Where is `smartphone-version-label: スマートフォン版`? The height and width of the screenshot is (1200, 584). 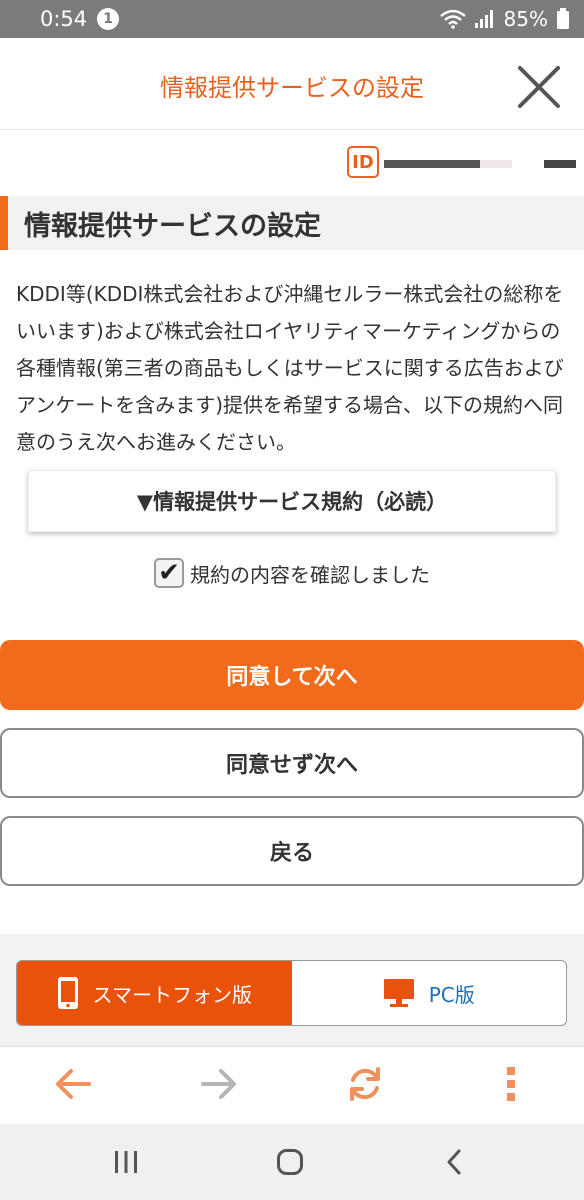
smartphone-version-label: スマートフォン版 is located at coordinates (172, 994).